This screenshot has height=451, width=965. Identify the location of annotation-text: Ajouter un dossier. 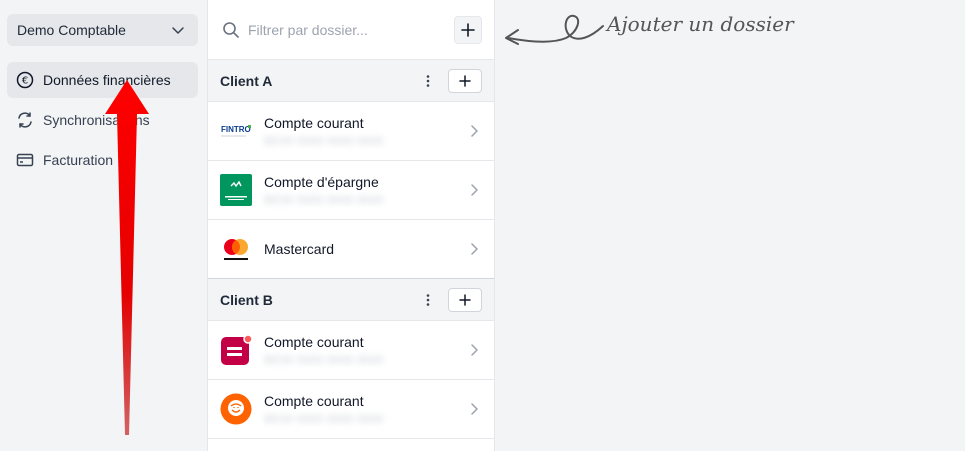
(700, 24).